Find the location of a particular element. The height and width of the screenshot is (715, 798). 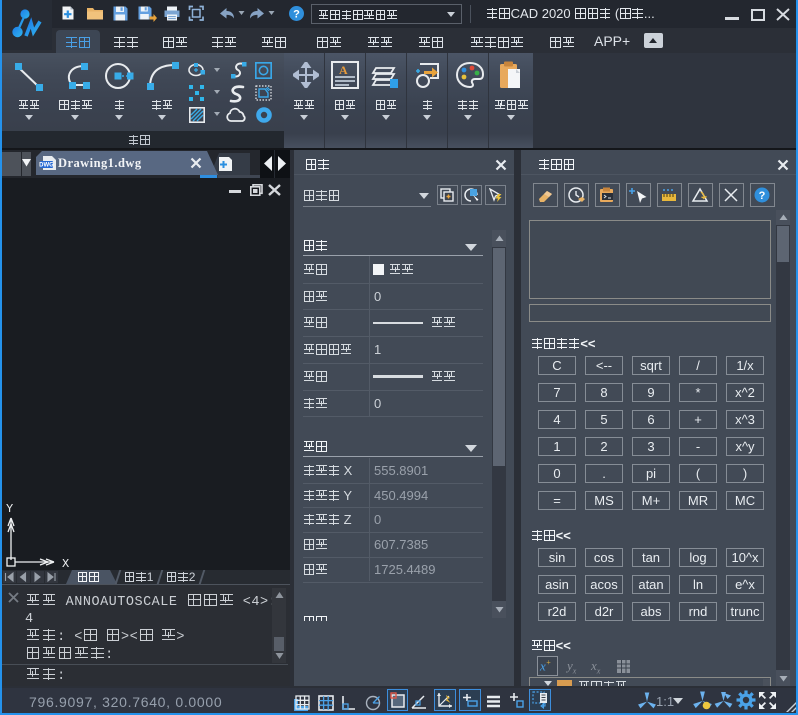

svg-text: Y is located at coordinates (9, 509).